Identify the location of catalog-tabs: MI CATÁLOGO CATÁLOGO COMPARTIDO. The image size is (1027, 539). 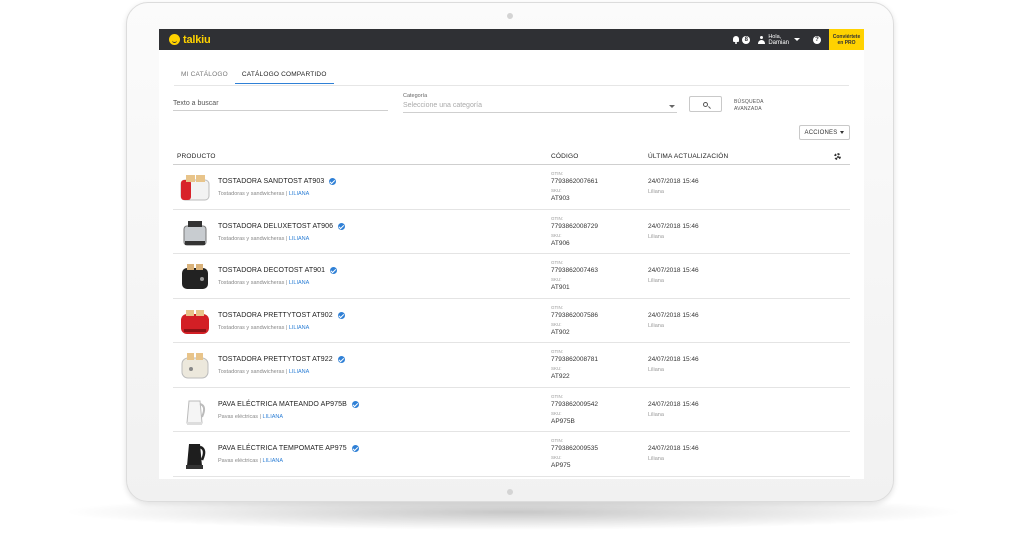
(254, 77).